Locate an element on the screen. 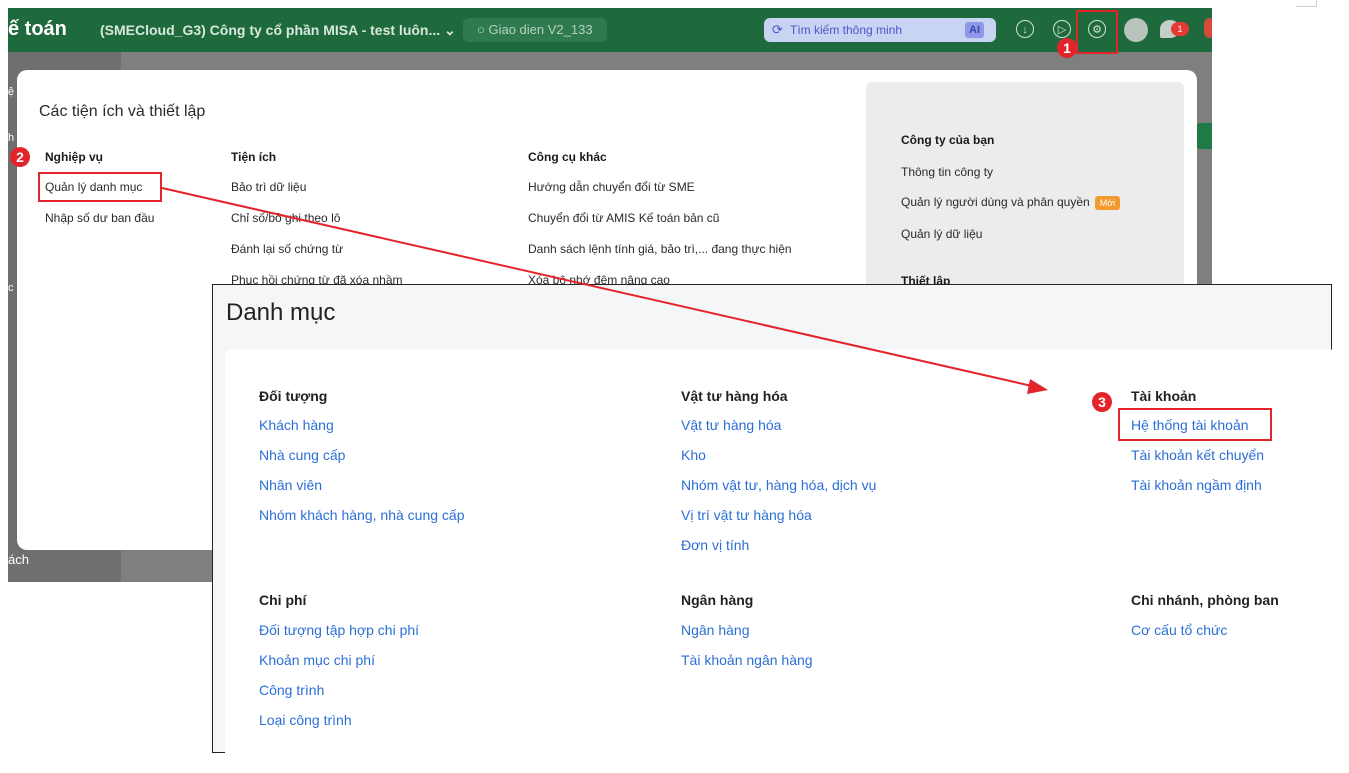  cong-ty-heading: Công ty của bạn is located at coordinates (948, 140).